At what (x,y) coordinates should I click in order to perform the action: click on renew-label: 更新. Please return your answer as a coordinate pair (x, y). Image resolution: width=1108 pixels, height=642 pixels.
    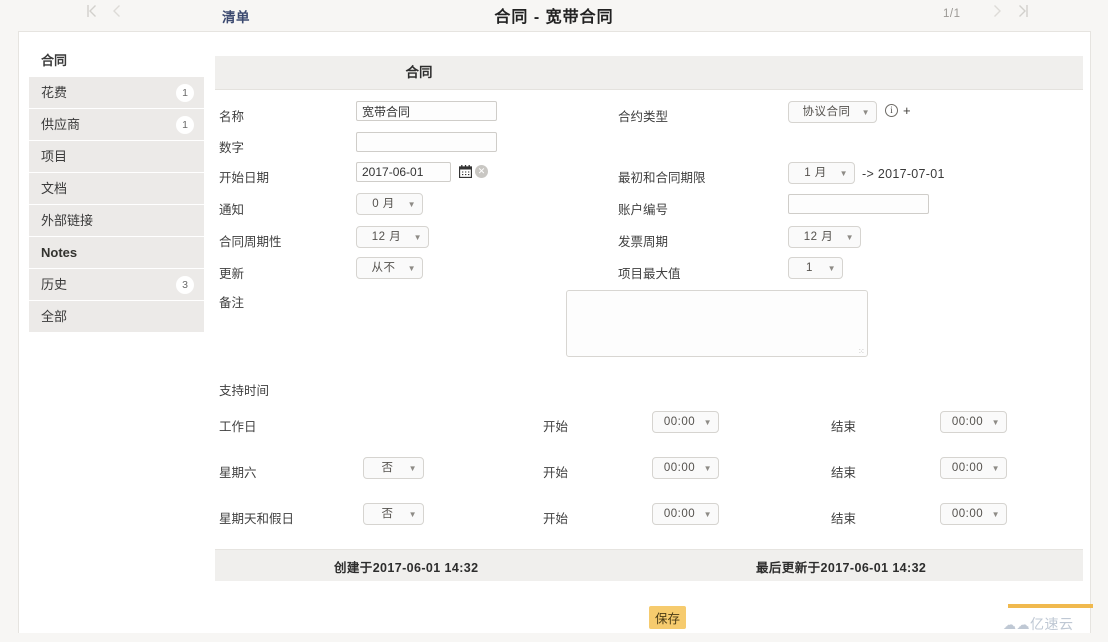
    Looking at the image, I should click on (232, 274).